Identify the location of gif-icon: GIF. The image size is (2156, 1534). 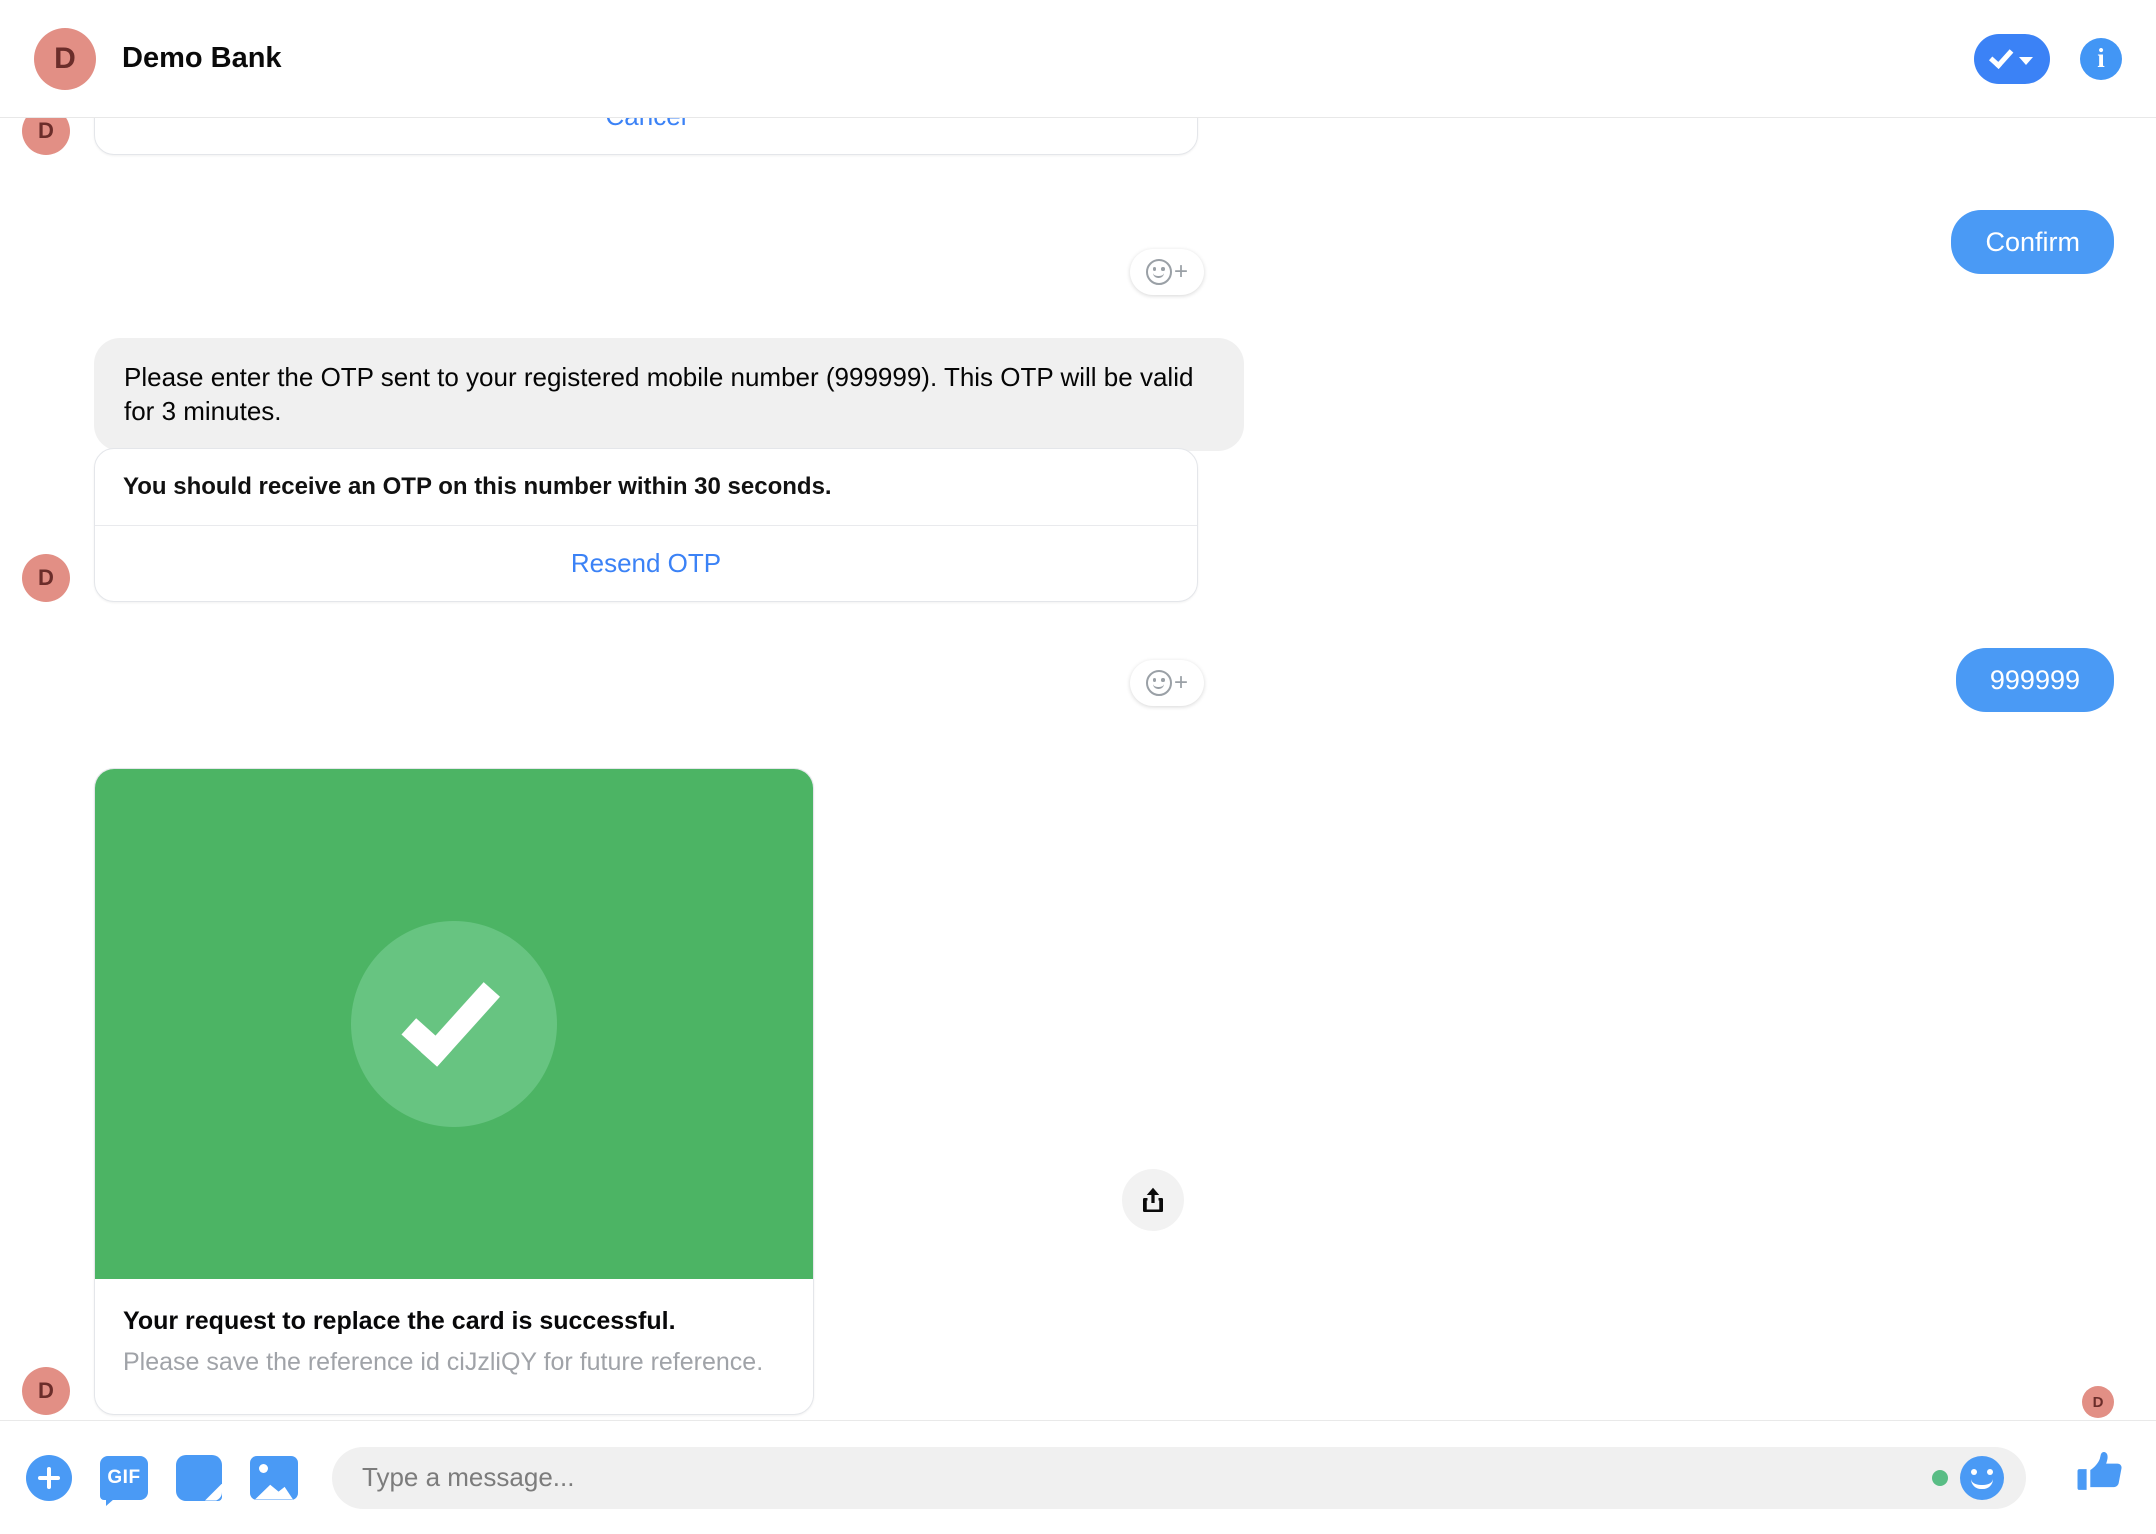
(124, 1480).